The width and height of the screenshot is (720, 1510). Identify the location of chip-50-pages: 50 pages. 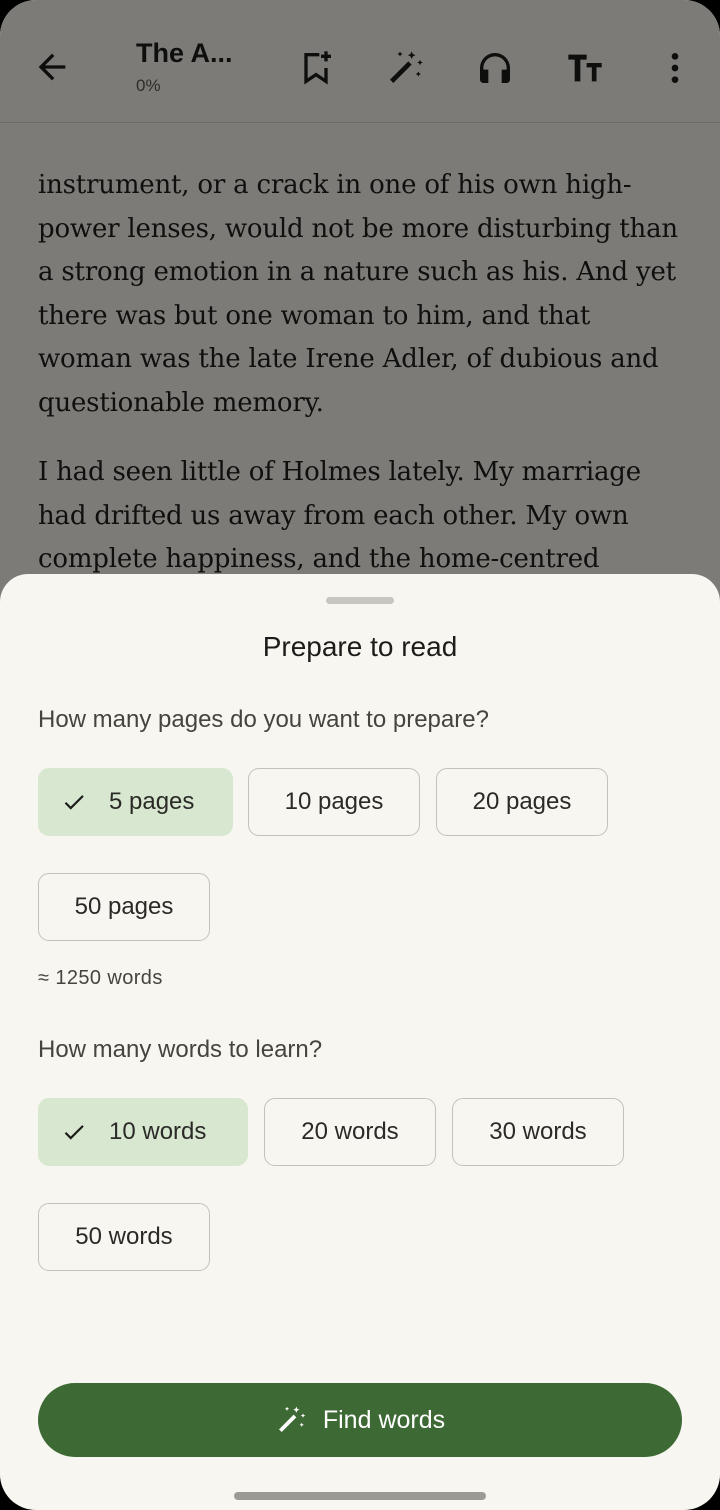
(124, 907).